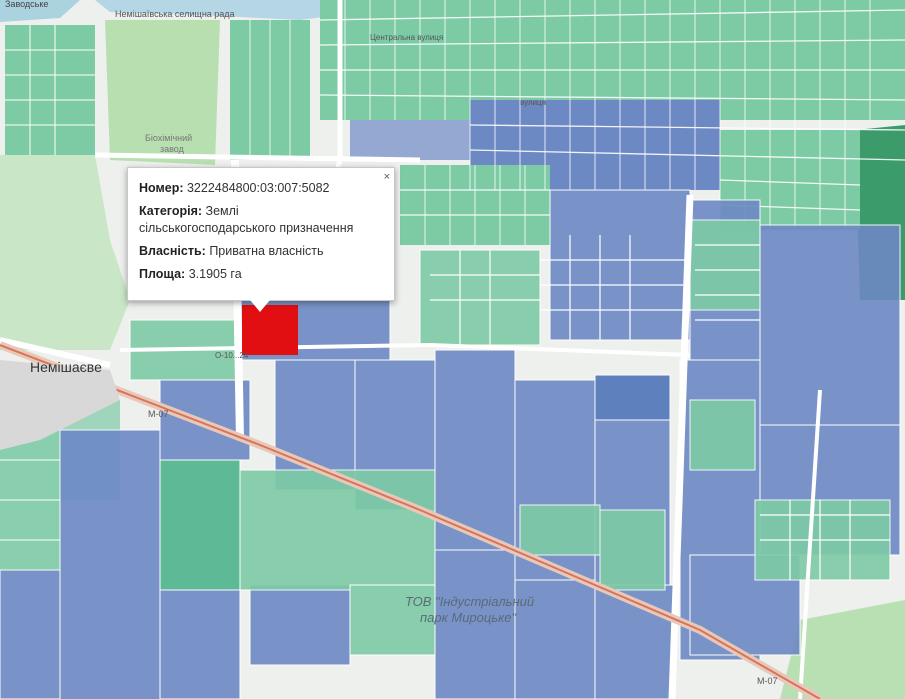  I want to click on industrial-park-label-2: парк Мироцьке", so click(469, 617).